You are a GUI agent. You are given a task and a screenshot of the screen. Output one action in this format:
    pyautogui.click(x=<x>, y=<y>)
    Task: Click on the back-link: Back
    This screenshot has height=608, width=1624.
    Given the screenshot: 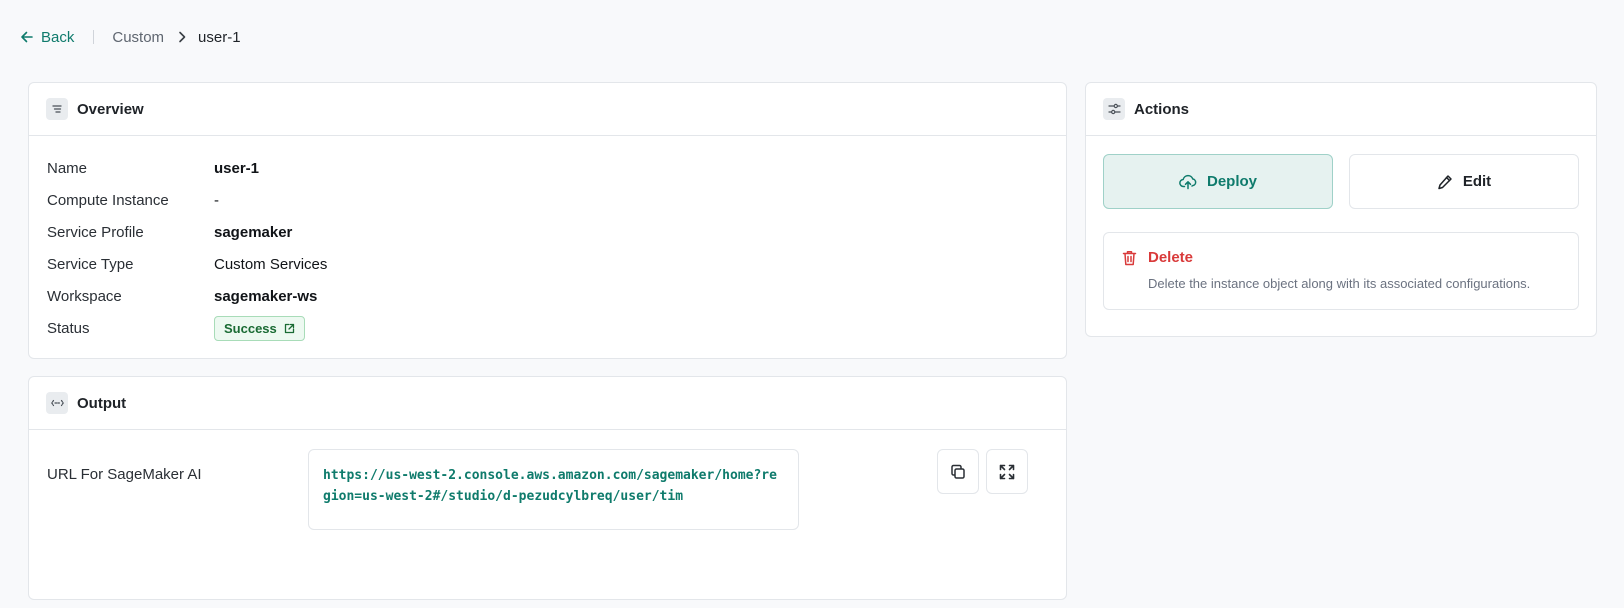 What is the action you would take?
    pyautogui.click(x=47, y=37)
    